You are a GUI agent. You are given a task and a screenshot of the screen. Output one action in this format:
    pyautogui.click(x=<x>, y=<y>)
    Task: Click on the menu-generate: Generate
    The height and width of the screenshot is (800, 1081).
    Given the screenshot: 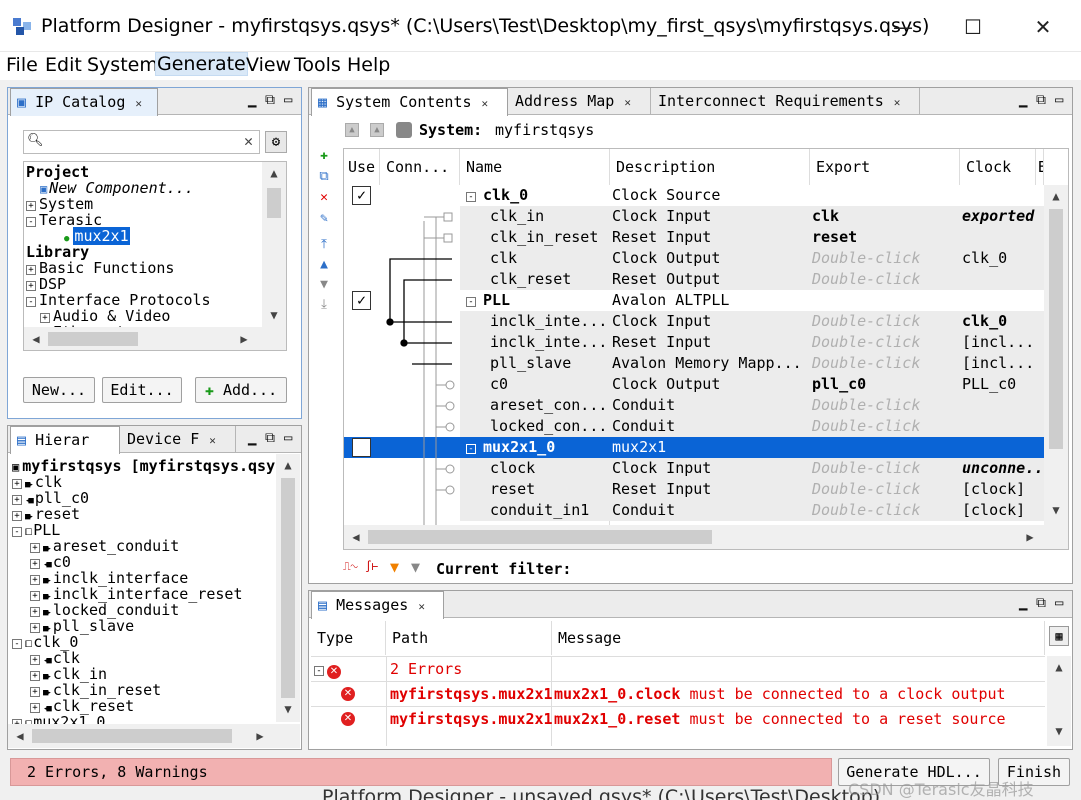 What is the action you would take?
    pyautogui.click(x=201, y=64)
    